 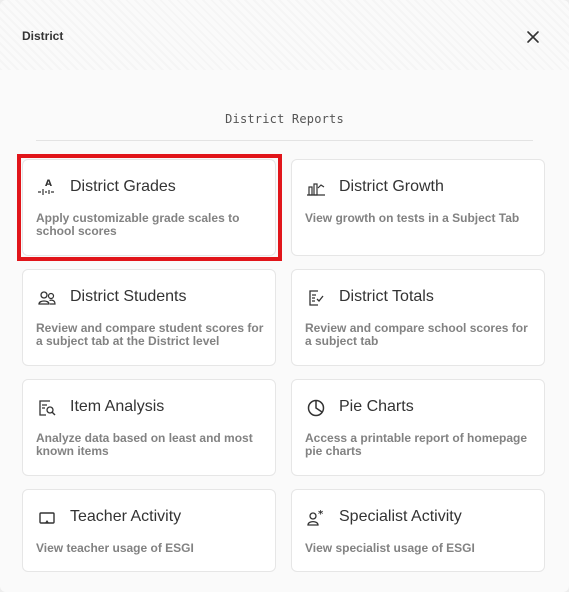 What do you see at coordinates (412, 218) in the screenshot?
I see `card-description: View growth on tests in a Subject Tab` at bounding box center [412, 218].